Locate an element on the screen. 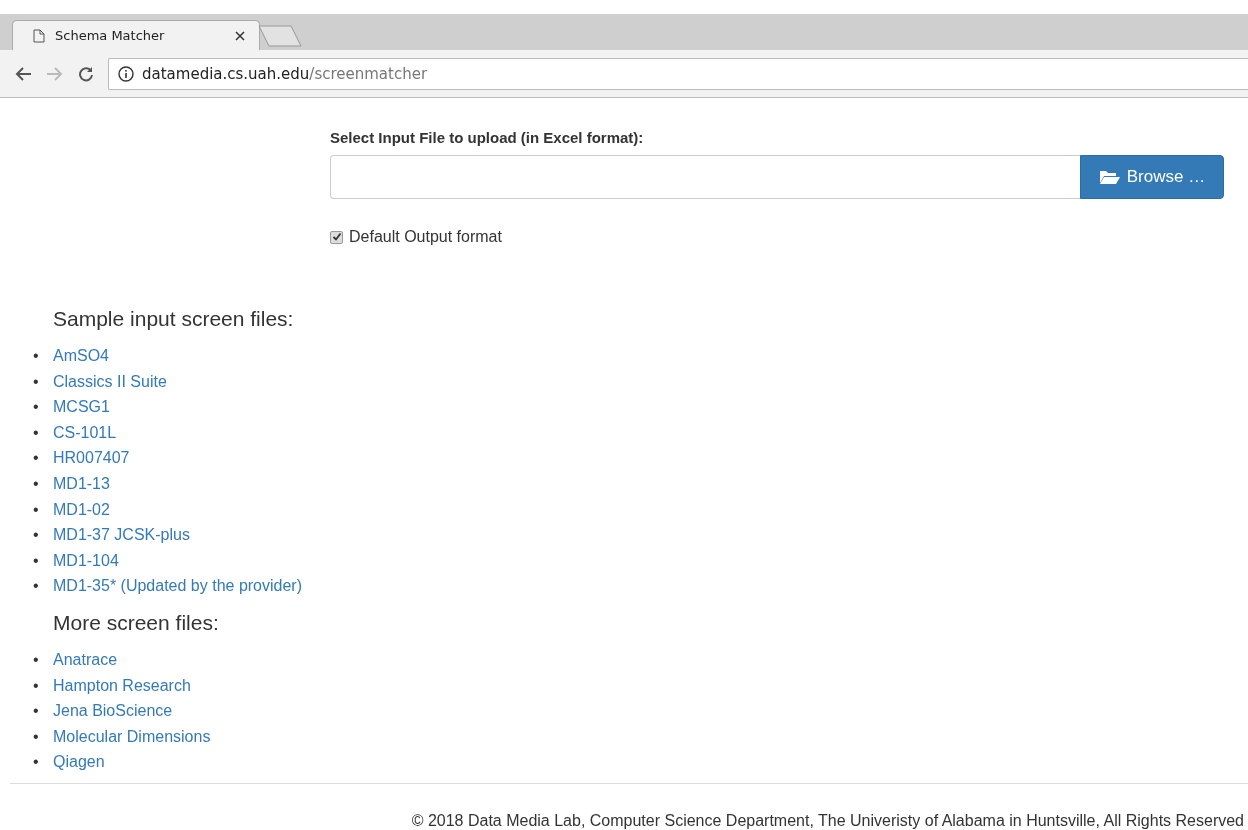 The height and width of the screenshot is (830, 1248). vendor-link: Qiagen is located at coordinates (79, 762).